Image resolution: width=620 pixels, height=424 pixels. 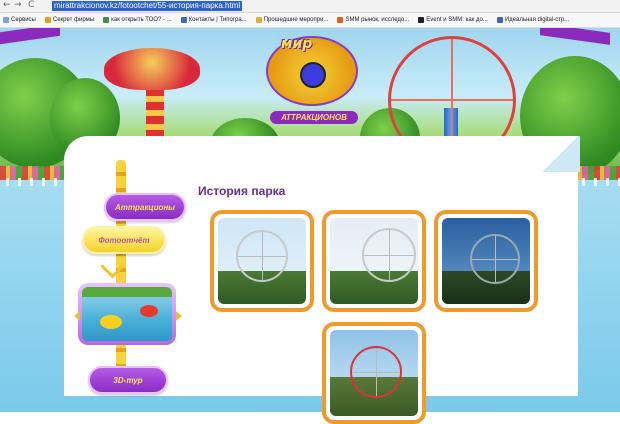 What do you see at coordinates (18, 20) in the screenshot?
I see `bookmark-services: Сервисы` at bounding box center [18, 20].